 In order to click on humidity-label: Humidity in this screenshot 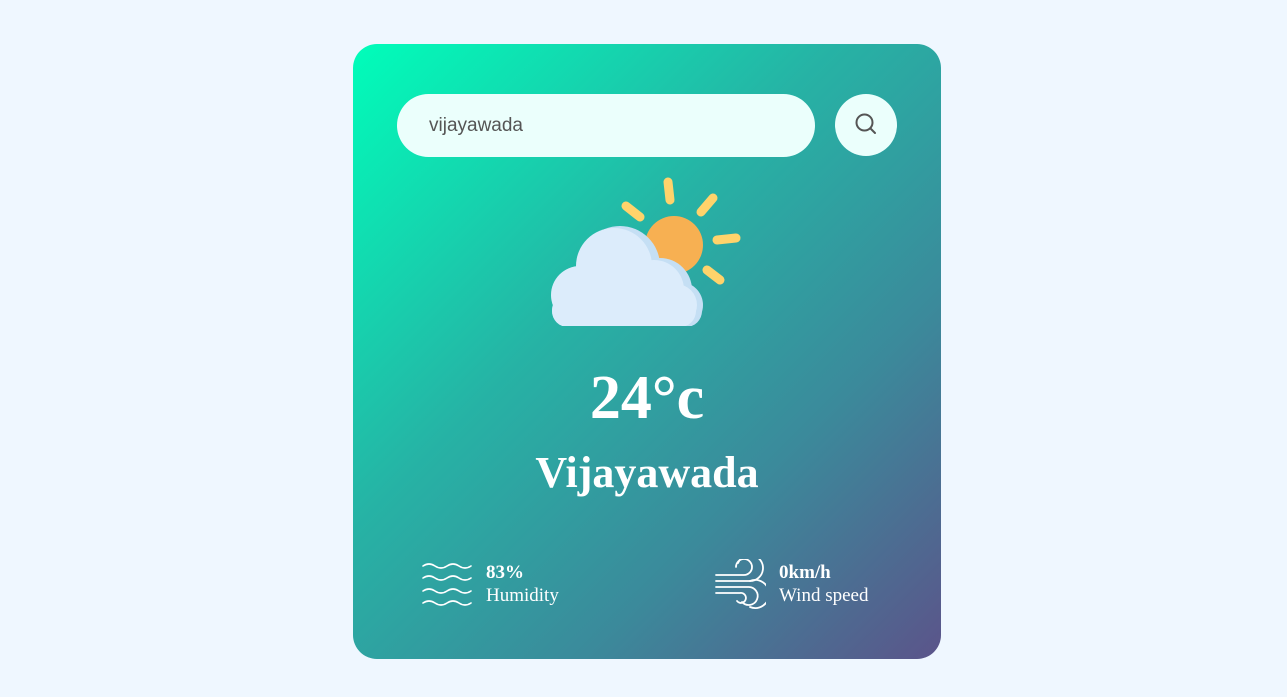, I will do `click(522, 595)`.